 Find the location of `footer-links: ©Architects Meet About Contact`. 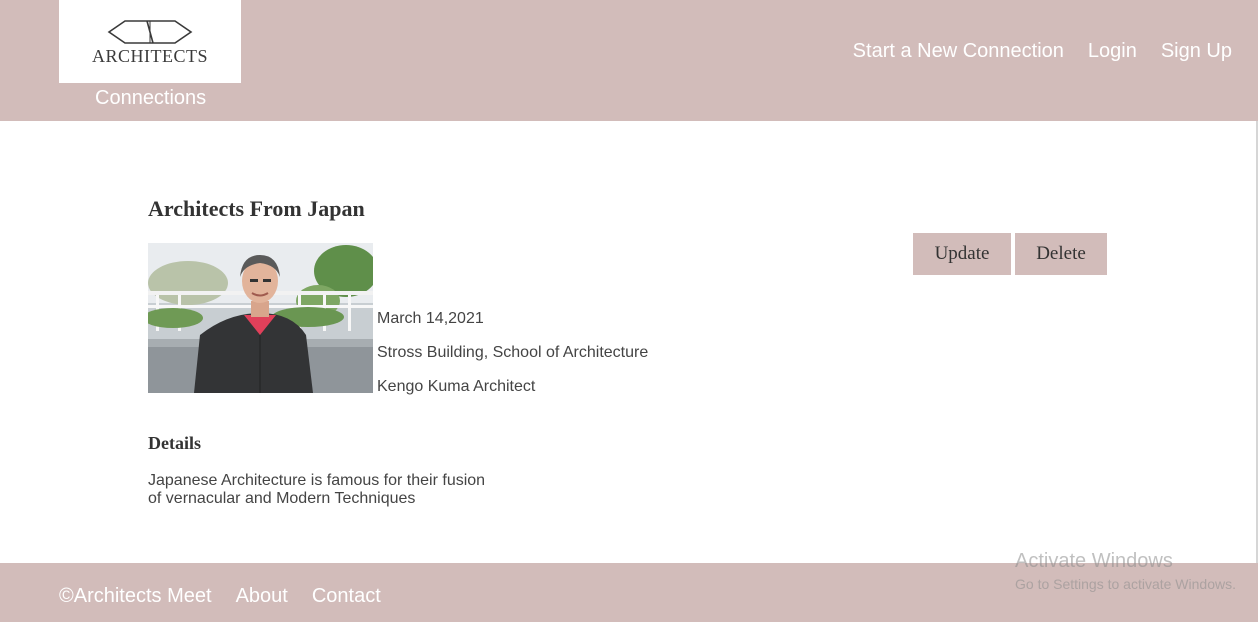

footer-links: ©Architects Meet About Contact is located at coordinates (220, 596).